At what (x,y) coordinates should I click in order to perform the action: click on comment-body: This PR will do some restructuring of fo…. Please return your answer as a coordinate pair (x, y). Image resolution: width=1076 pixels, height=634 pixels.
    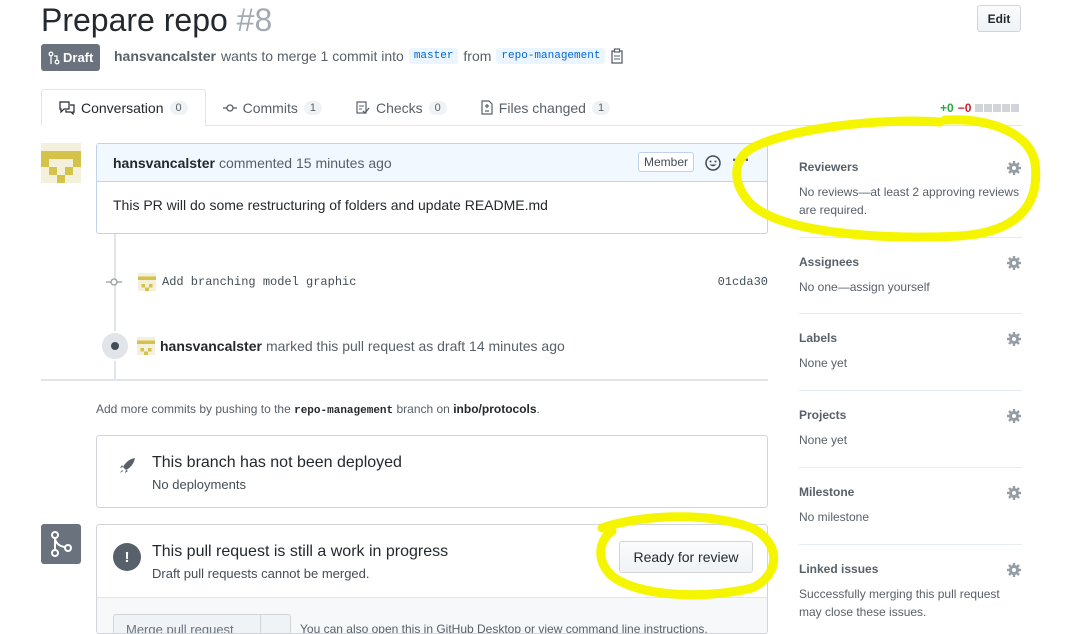
    Looking at the image, I should click on (432, 205).